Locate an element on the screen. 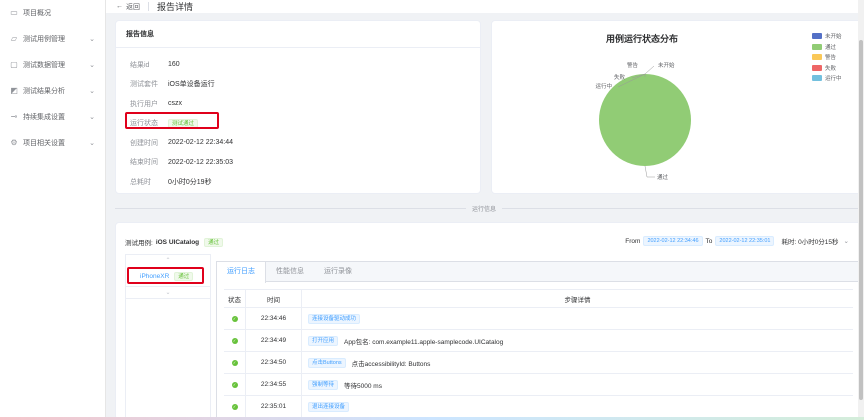  sidebar-item: ⊸ 持续集成设置 ⌄ is located at coordinates (52, 117).